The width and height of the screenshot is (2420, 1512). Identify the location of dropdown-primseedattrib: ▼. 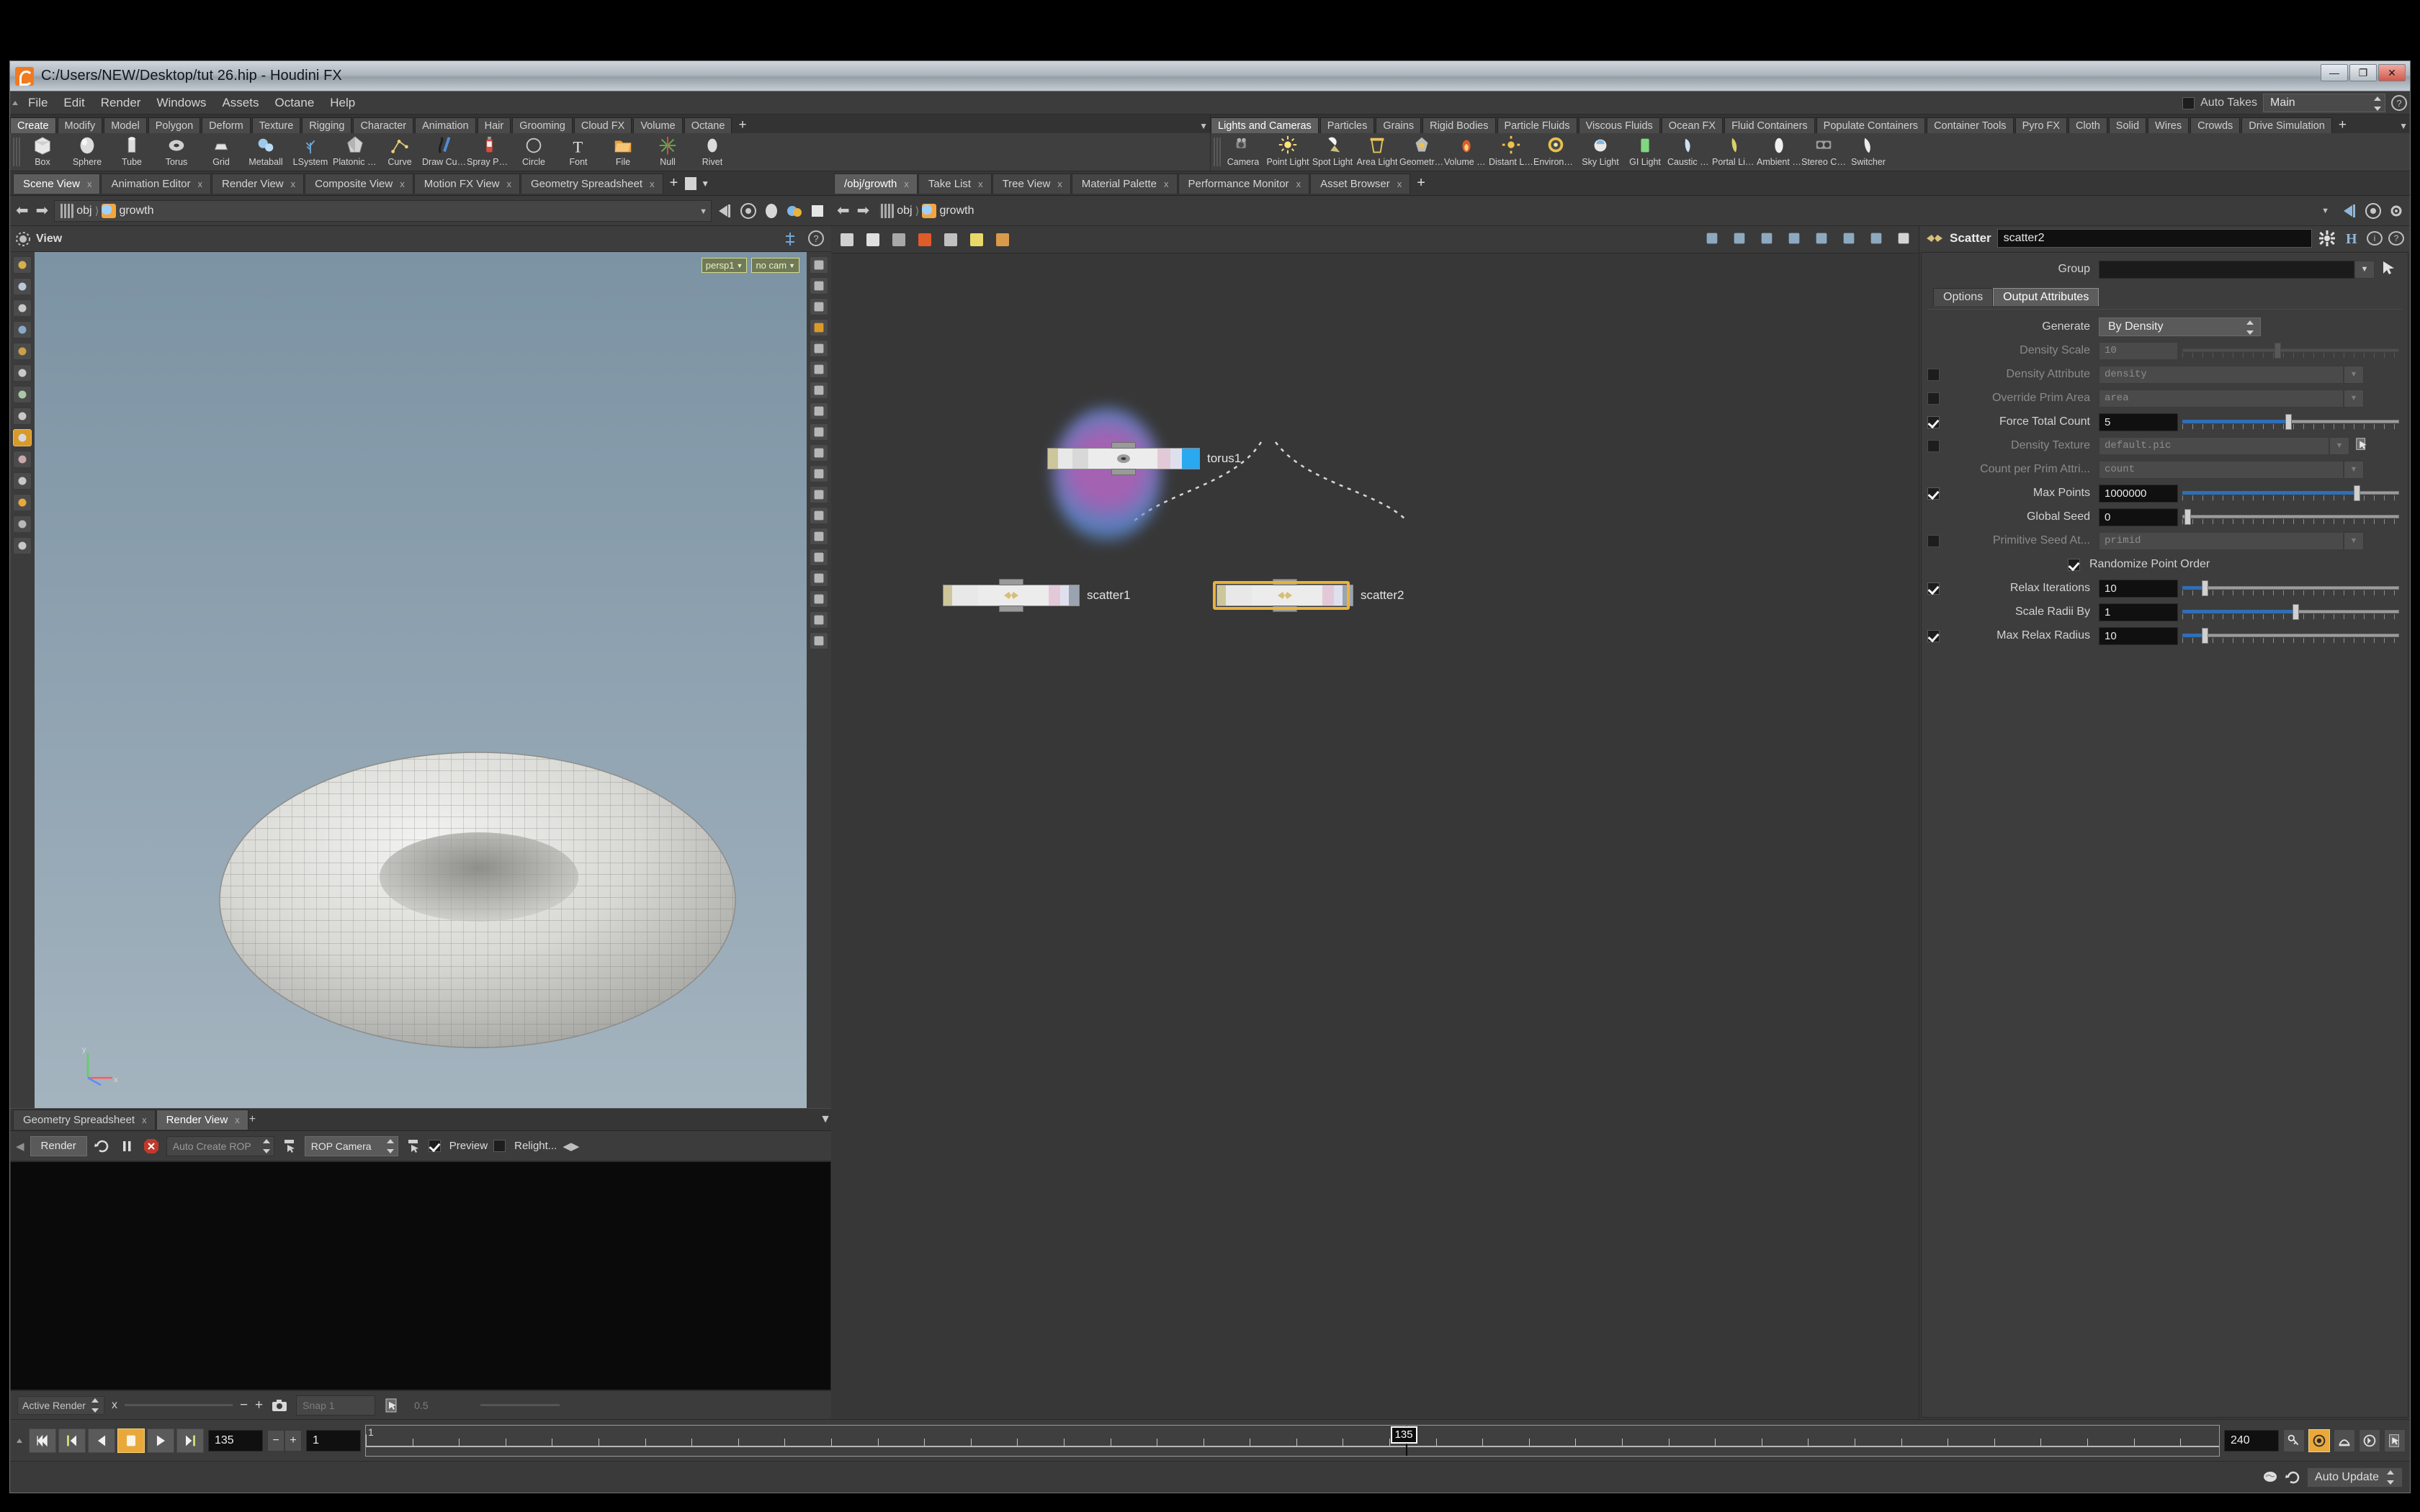
(2354, 540).